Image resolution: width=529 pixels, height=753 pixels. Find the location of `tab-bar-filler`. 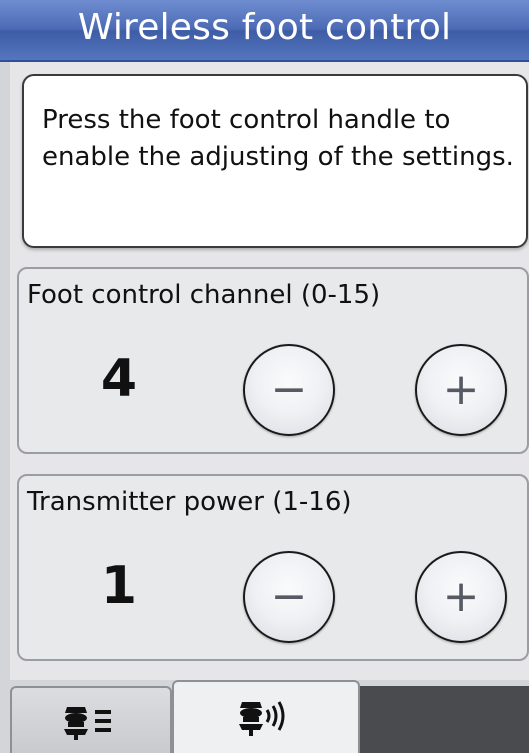

tab-bar-filler is located at coordinates (444, 719).